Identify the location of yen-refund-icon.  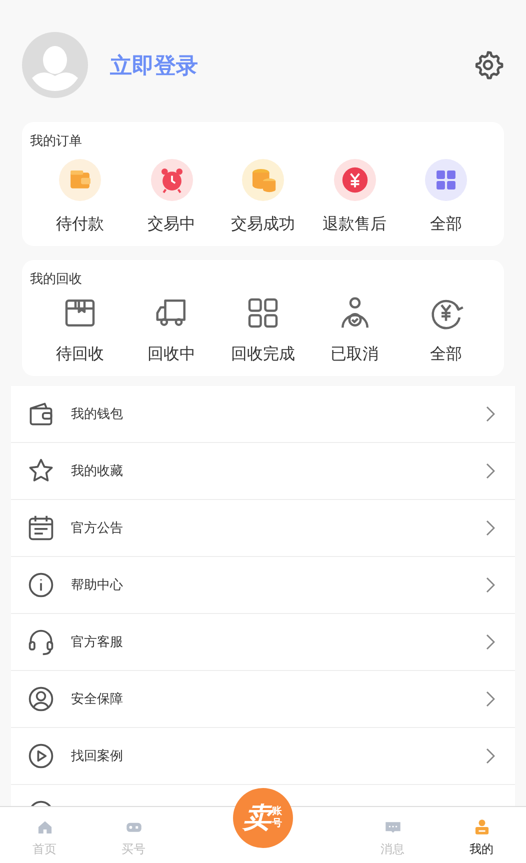
(355, 179).